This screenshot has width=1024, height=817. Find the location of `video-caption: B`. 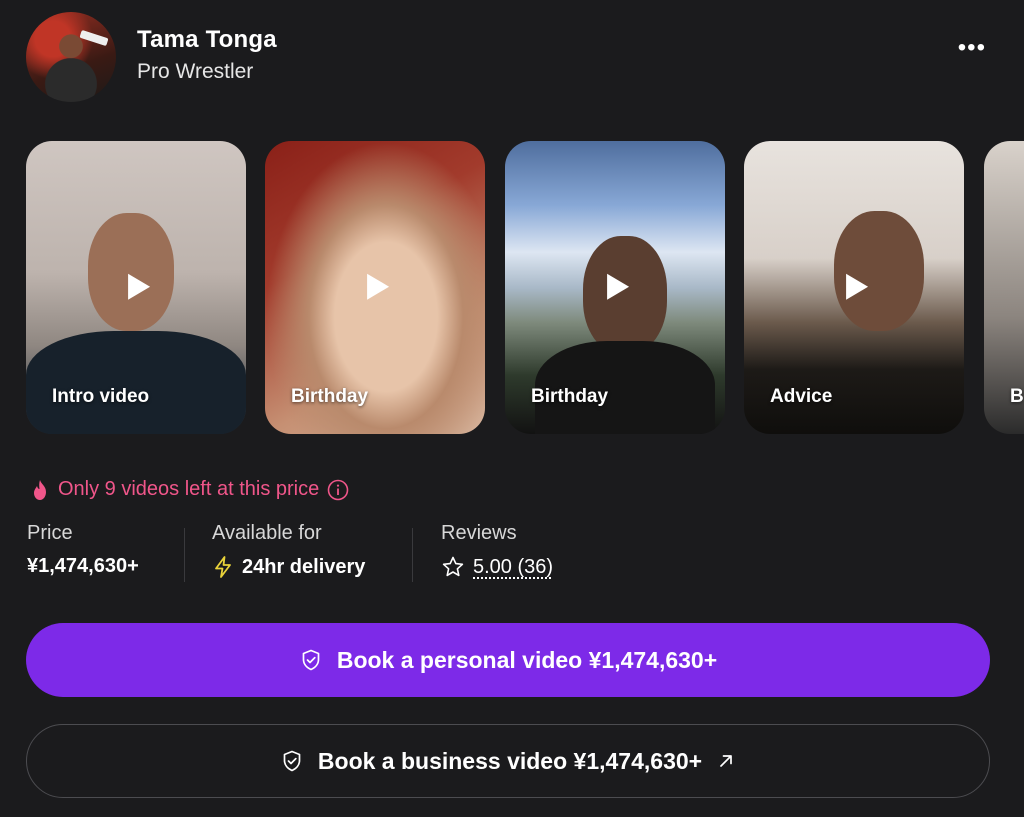

video-caption: B is located at coordinates (1017, 396).